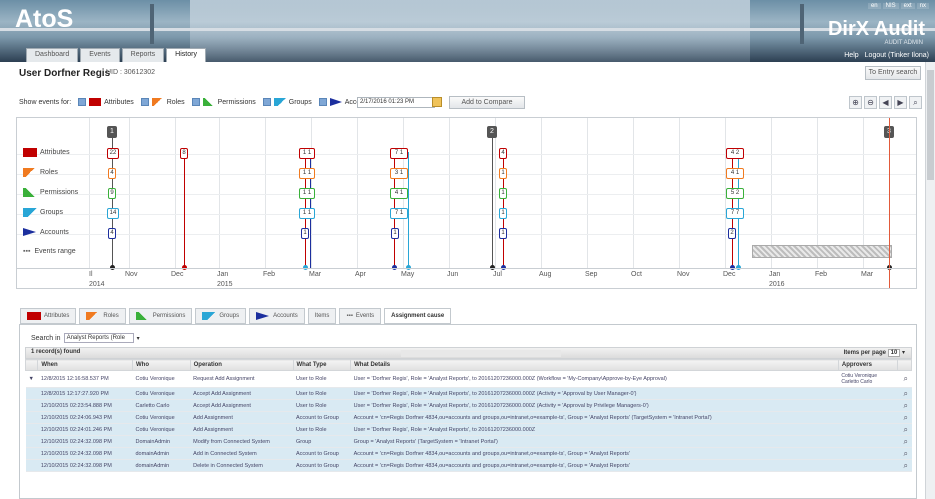 This screenshot has width=935, height=499. Describe the element at coordinates (735, 193) in the screenshot. I see `permissions-badge: 5 2` at that location.